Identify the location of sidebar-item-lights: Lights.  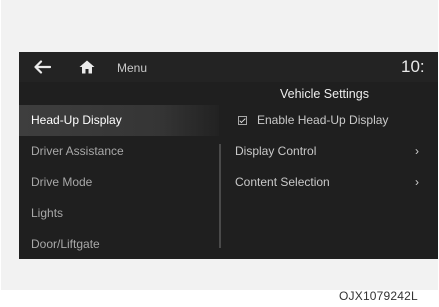
(119, 213).